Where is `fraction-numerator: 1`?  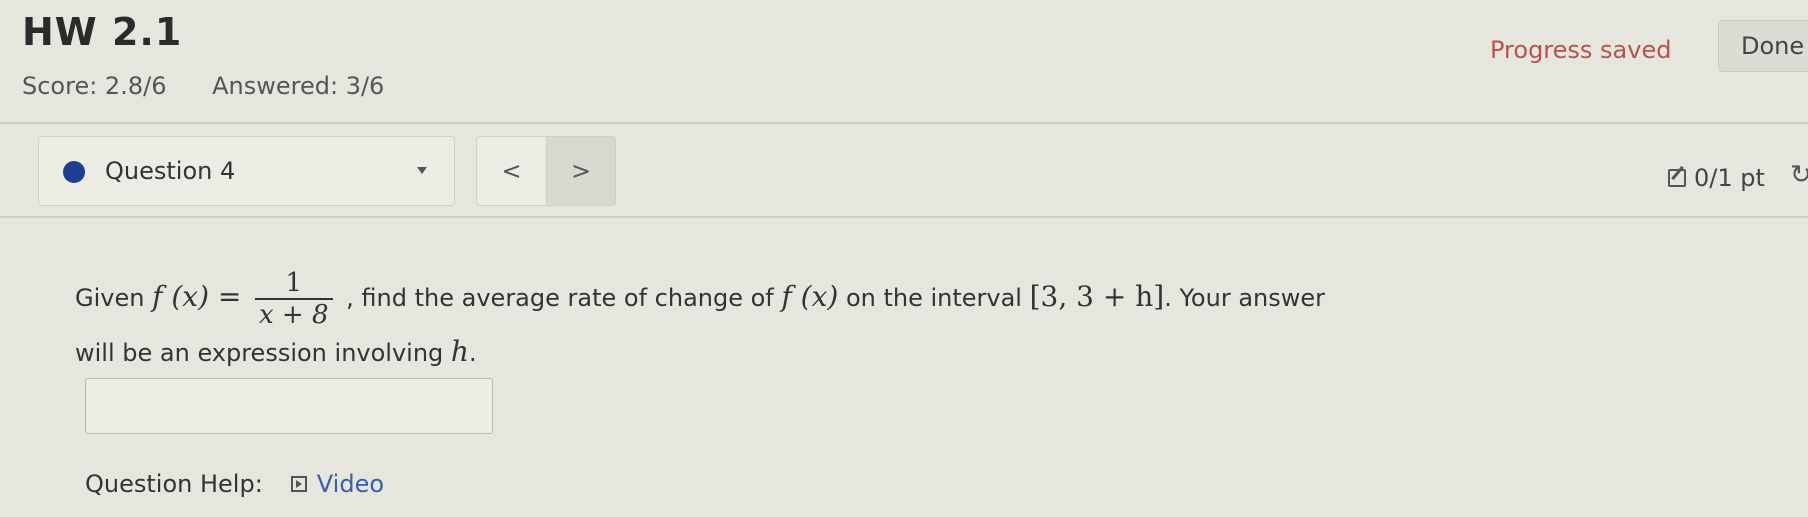 fraction-numerator: 1 is located at coordinates (294, 283).